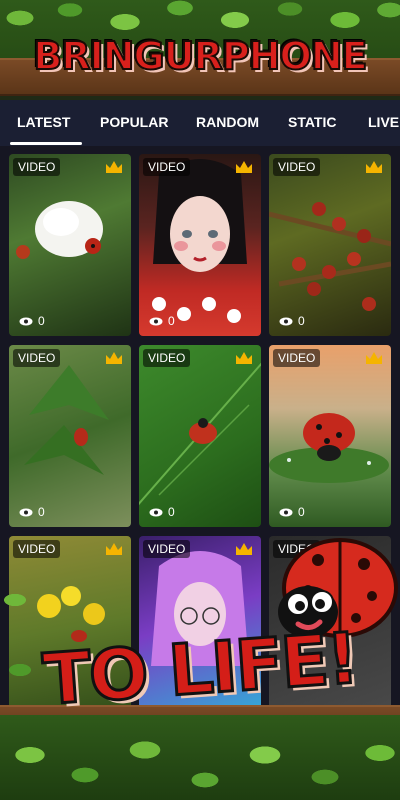  I want to click on tab-popular: POPULAR, so click(134, 122).